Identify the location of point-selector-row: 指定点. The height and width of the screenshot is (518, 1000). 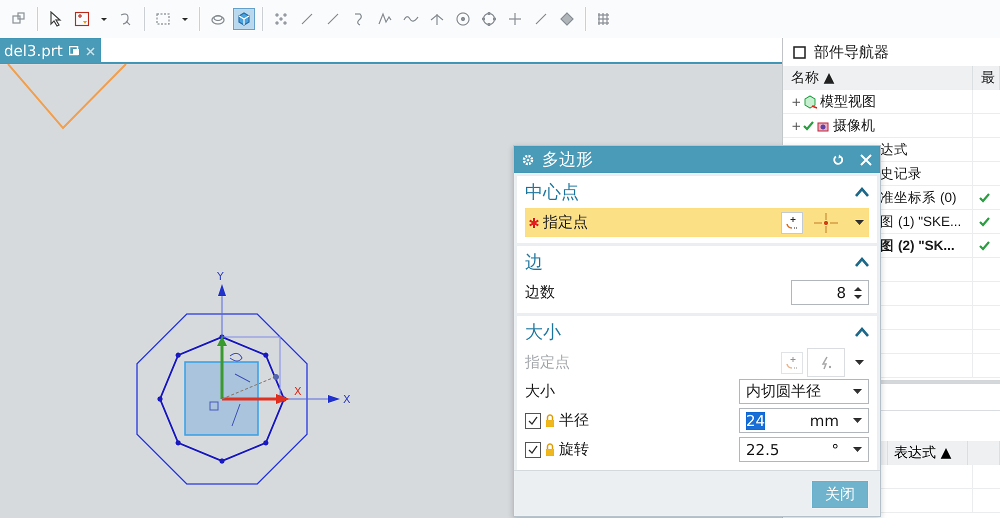
(697, 222).